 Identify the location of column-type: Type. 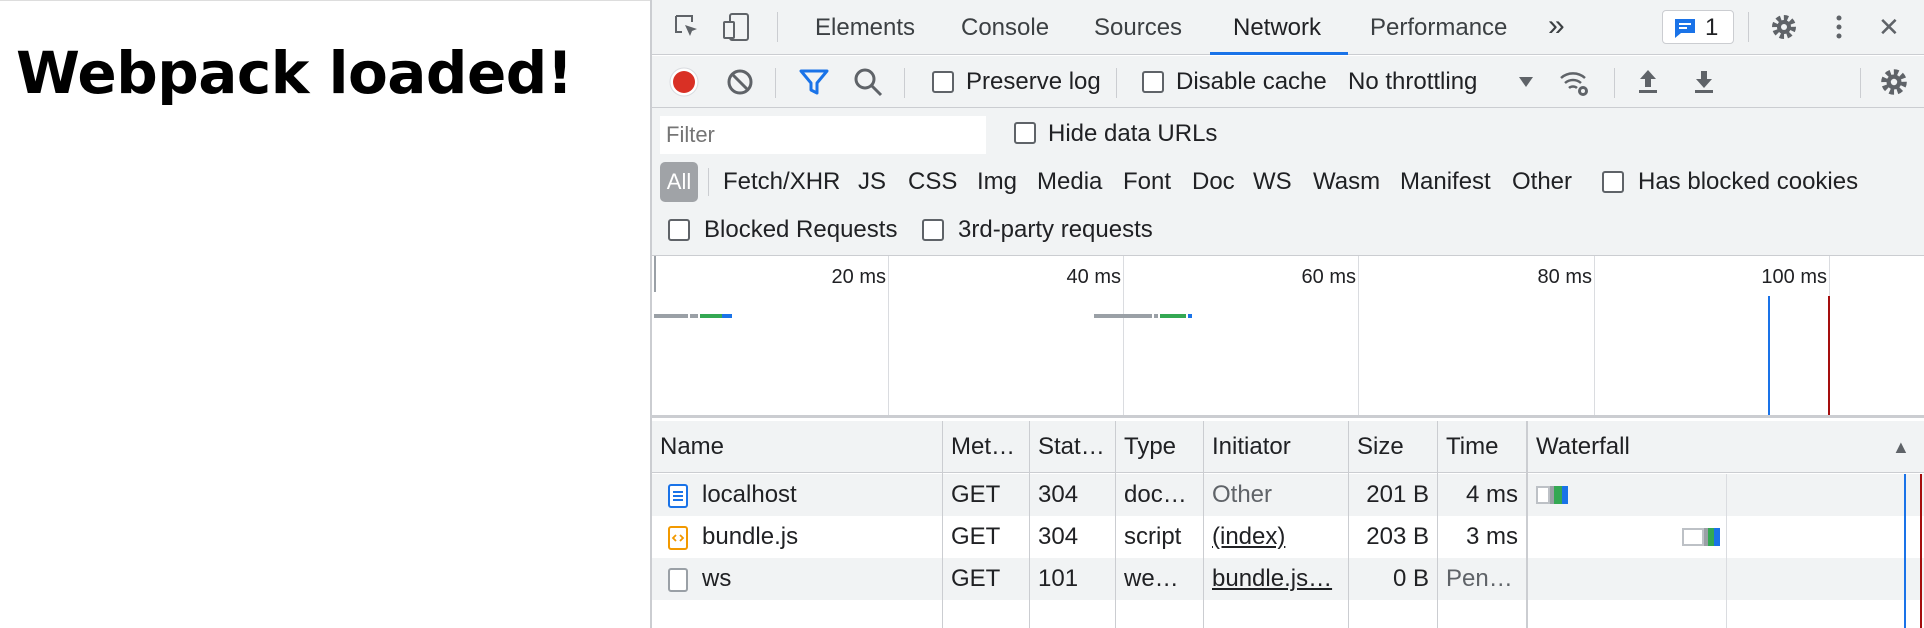
(1160, 447).